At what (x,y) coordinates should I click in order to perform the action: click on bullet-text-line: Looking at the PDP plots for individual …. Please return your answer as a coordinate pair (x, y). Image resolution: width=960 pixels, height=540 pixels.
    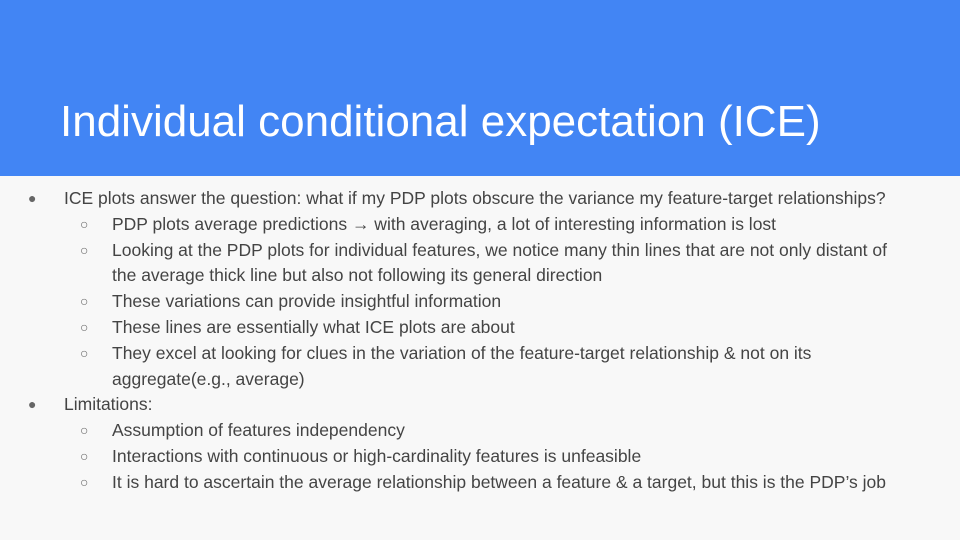
    Looking at the image, I should click on (499, 249).